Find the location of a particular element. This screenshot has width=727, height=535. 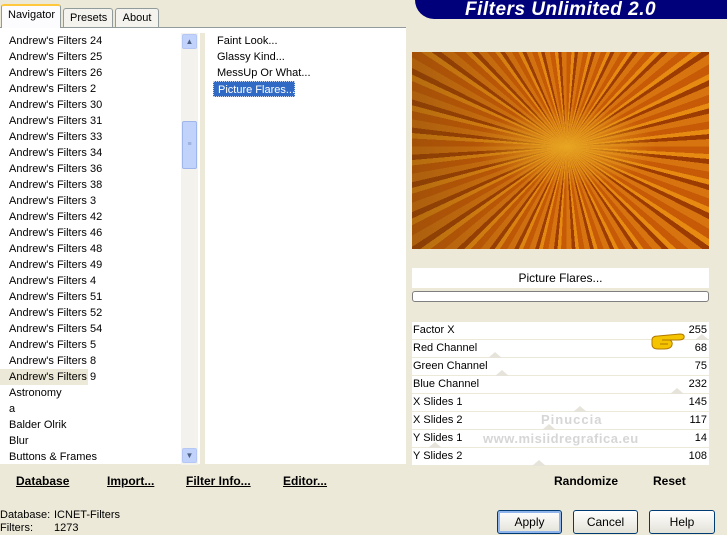

param-label: Factor X is located at coordinates (434, 330).